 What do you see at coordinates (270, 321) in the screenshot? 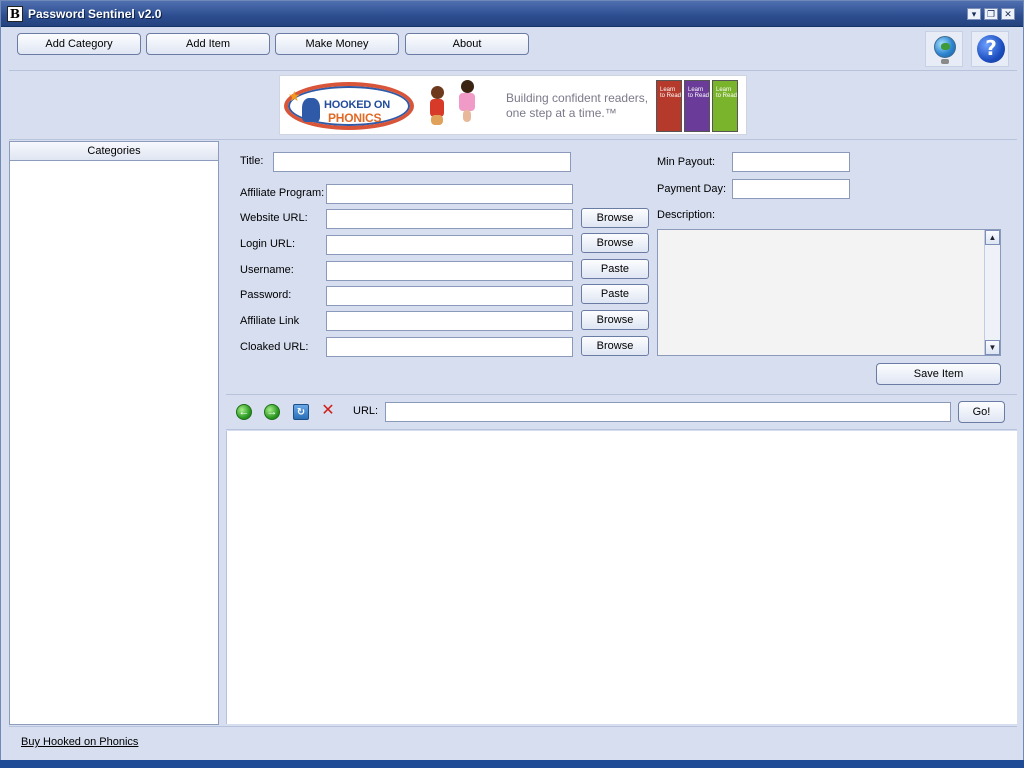
I see `affiliate-link-label: Affiliate Link` at bounding box center [270, 321].